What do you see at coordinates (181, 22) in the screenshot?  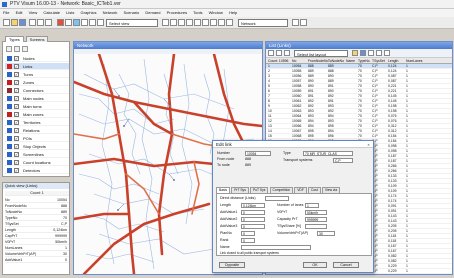 I see `zoom-all-icon` at bounding box center [181, 22].